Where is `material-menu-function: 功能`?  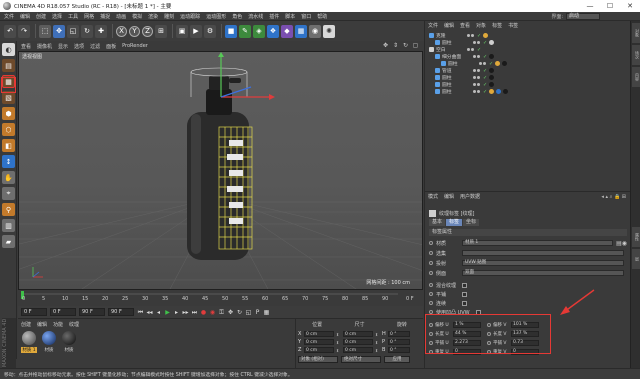 material-menu-function: 功能 is located at coordinates (58, 324).